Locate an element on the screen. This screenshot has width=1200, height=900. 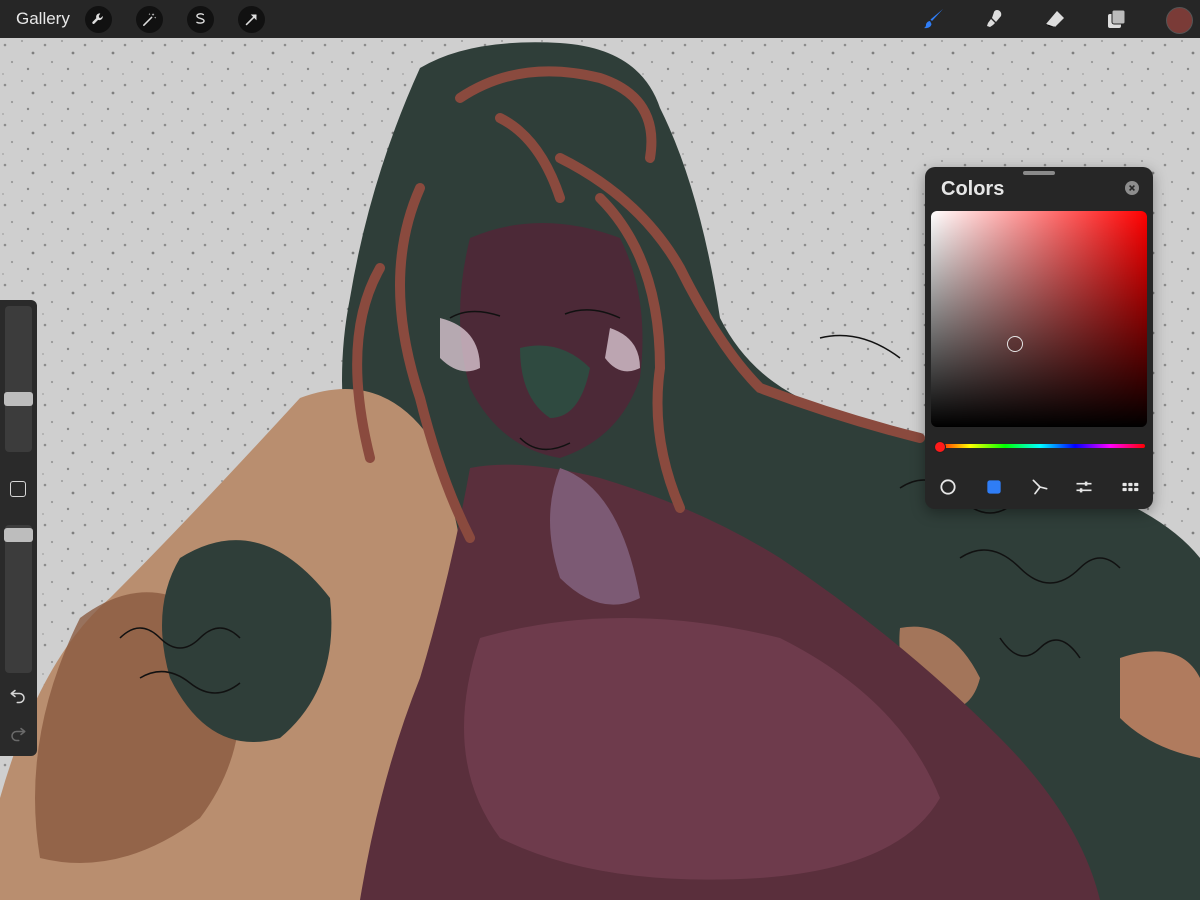
top-toolbar: Gallery is located at coordinates (600, 19).